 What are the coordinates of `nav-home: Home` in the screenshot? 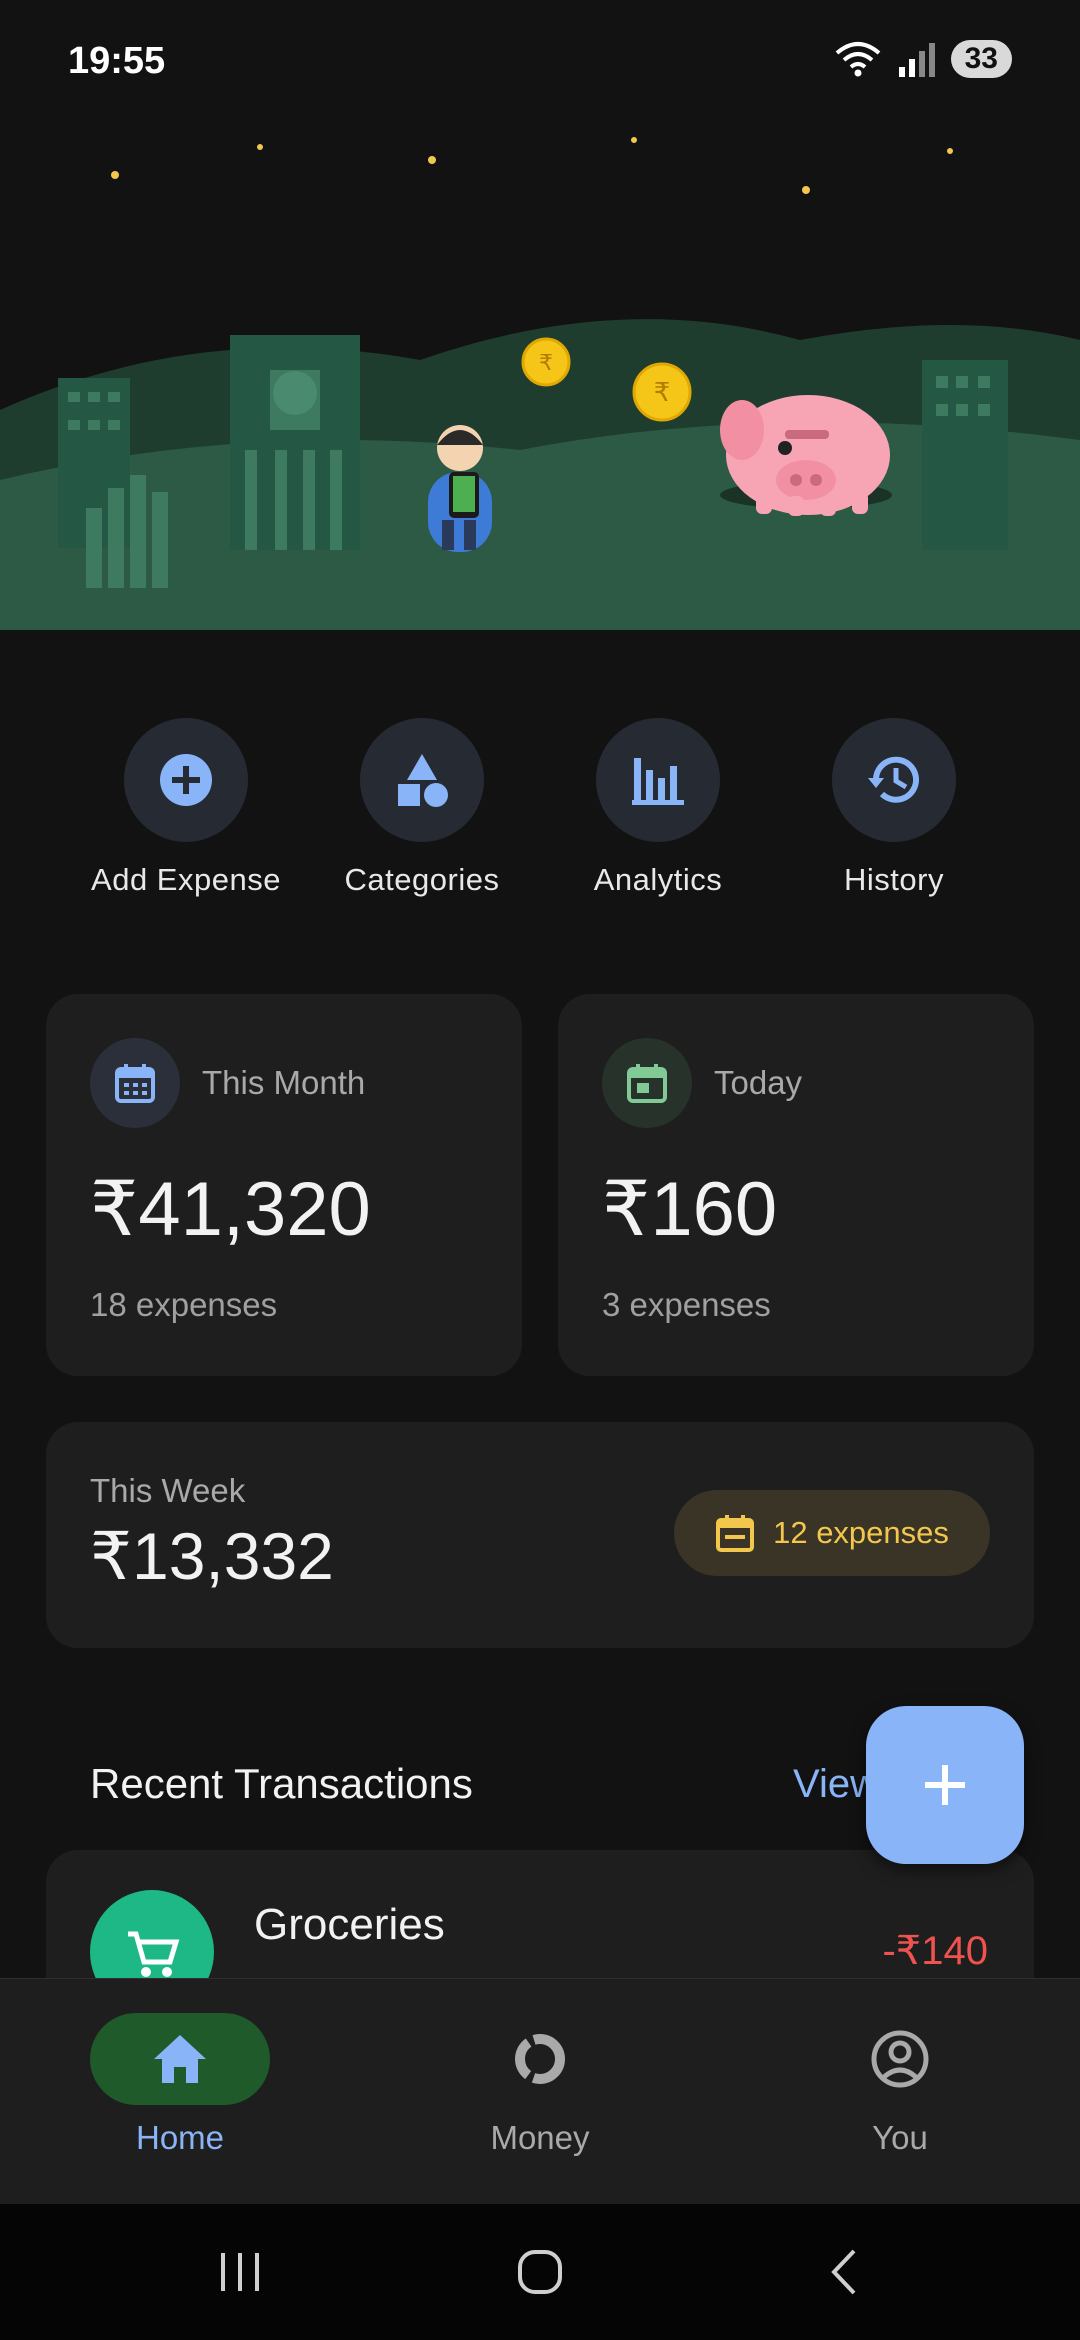 It's located at (180, 2085).